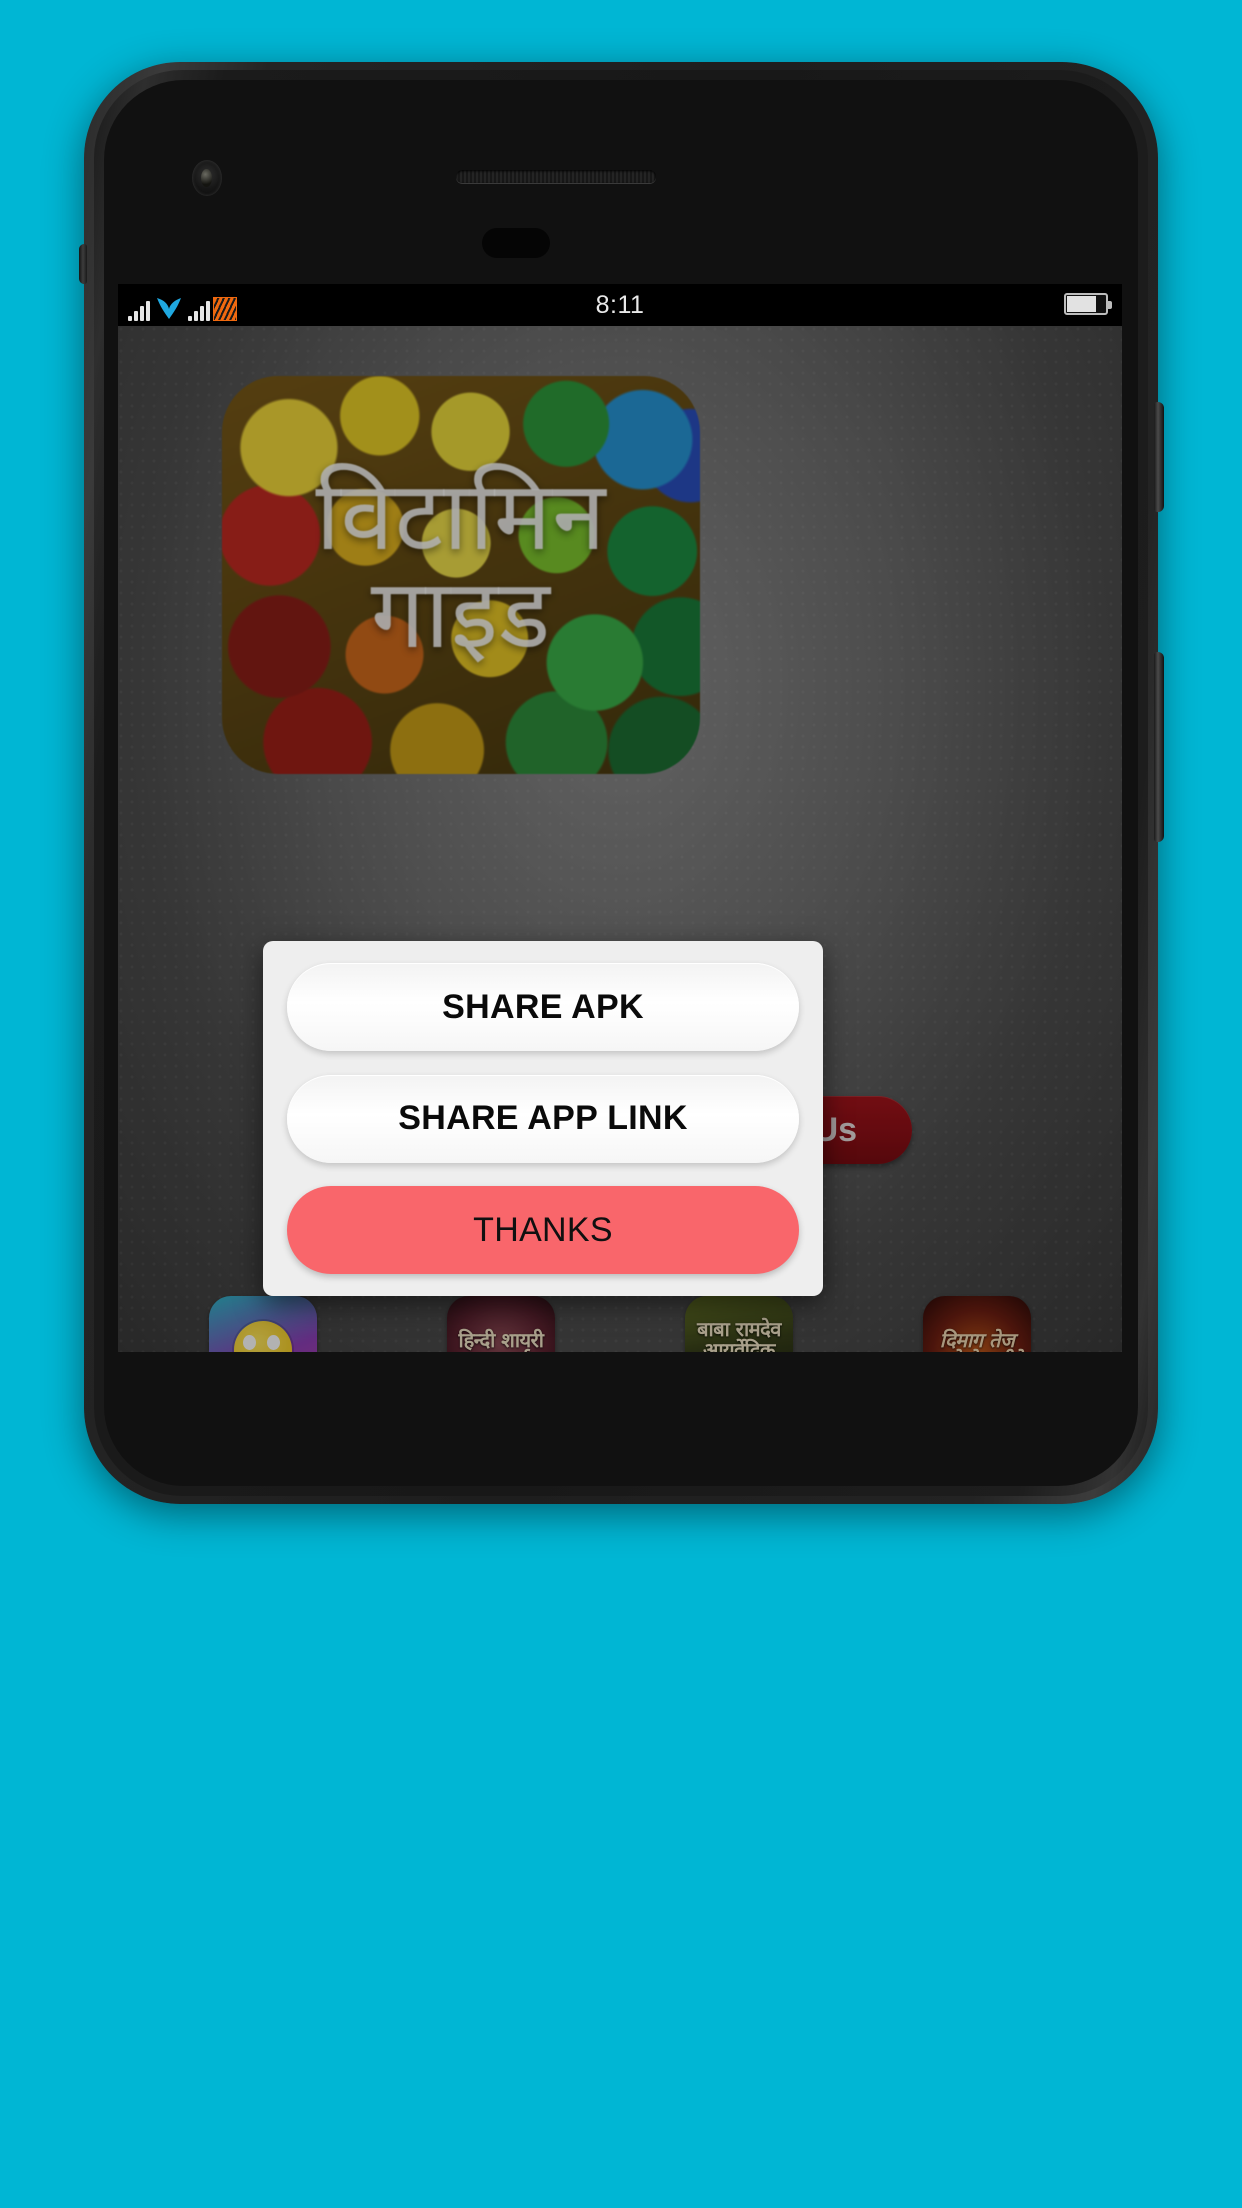 The image size is (1242, 2208). Describe the element at coordinates (1159, 457) in the screenshot. I see `volume-button` at that location.